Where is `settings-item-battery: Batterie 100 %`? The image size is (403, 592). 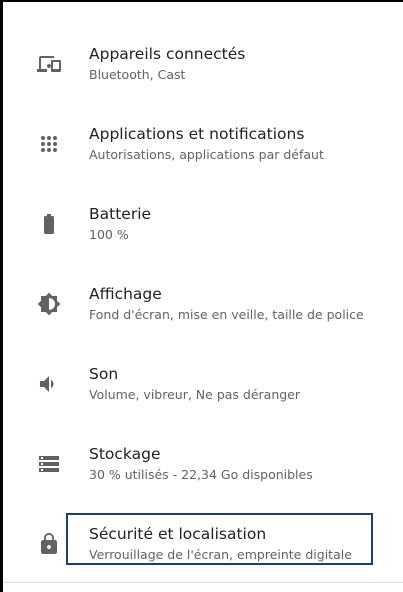 settings-item-battery: Batterie 100 % is located at coordinates (203, 224).